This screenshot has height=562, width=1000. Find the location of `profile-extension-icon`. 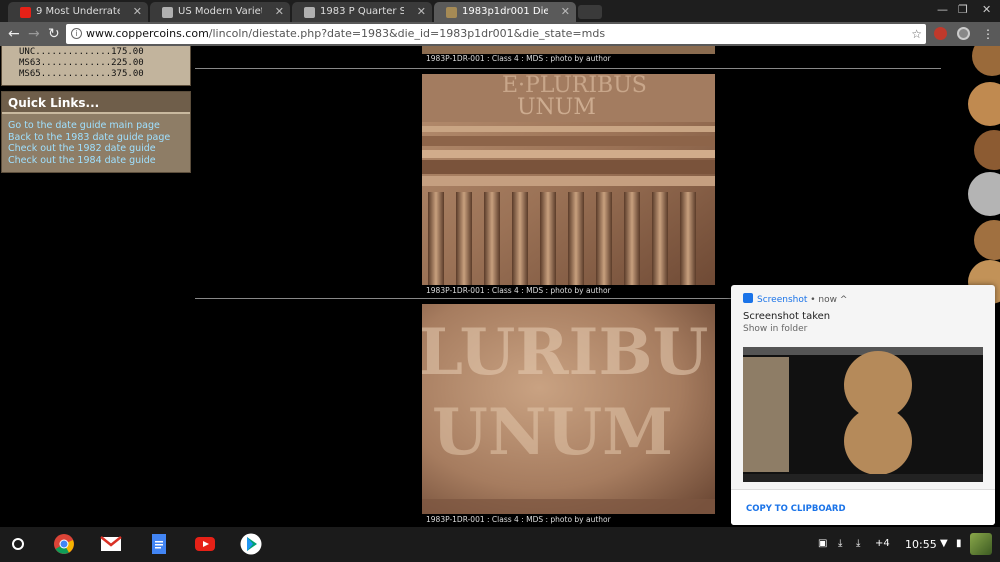

profile-extension-icon is located at coordinates (963, 33).